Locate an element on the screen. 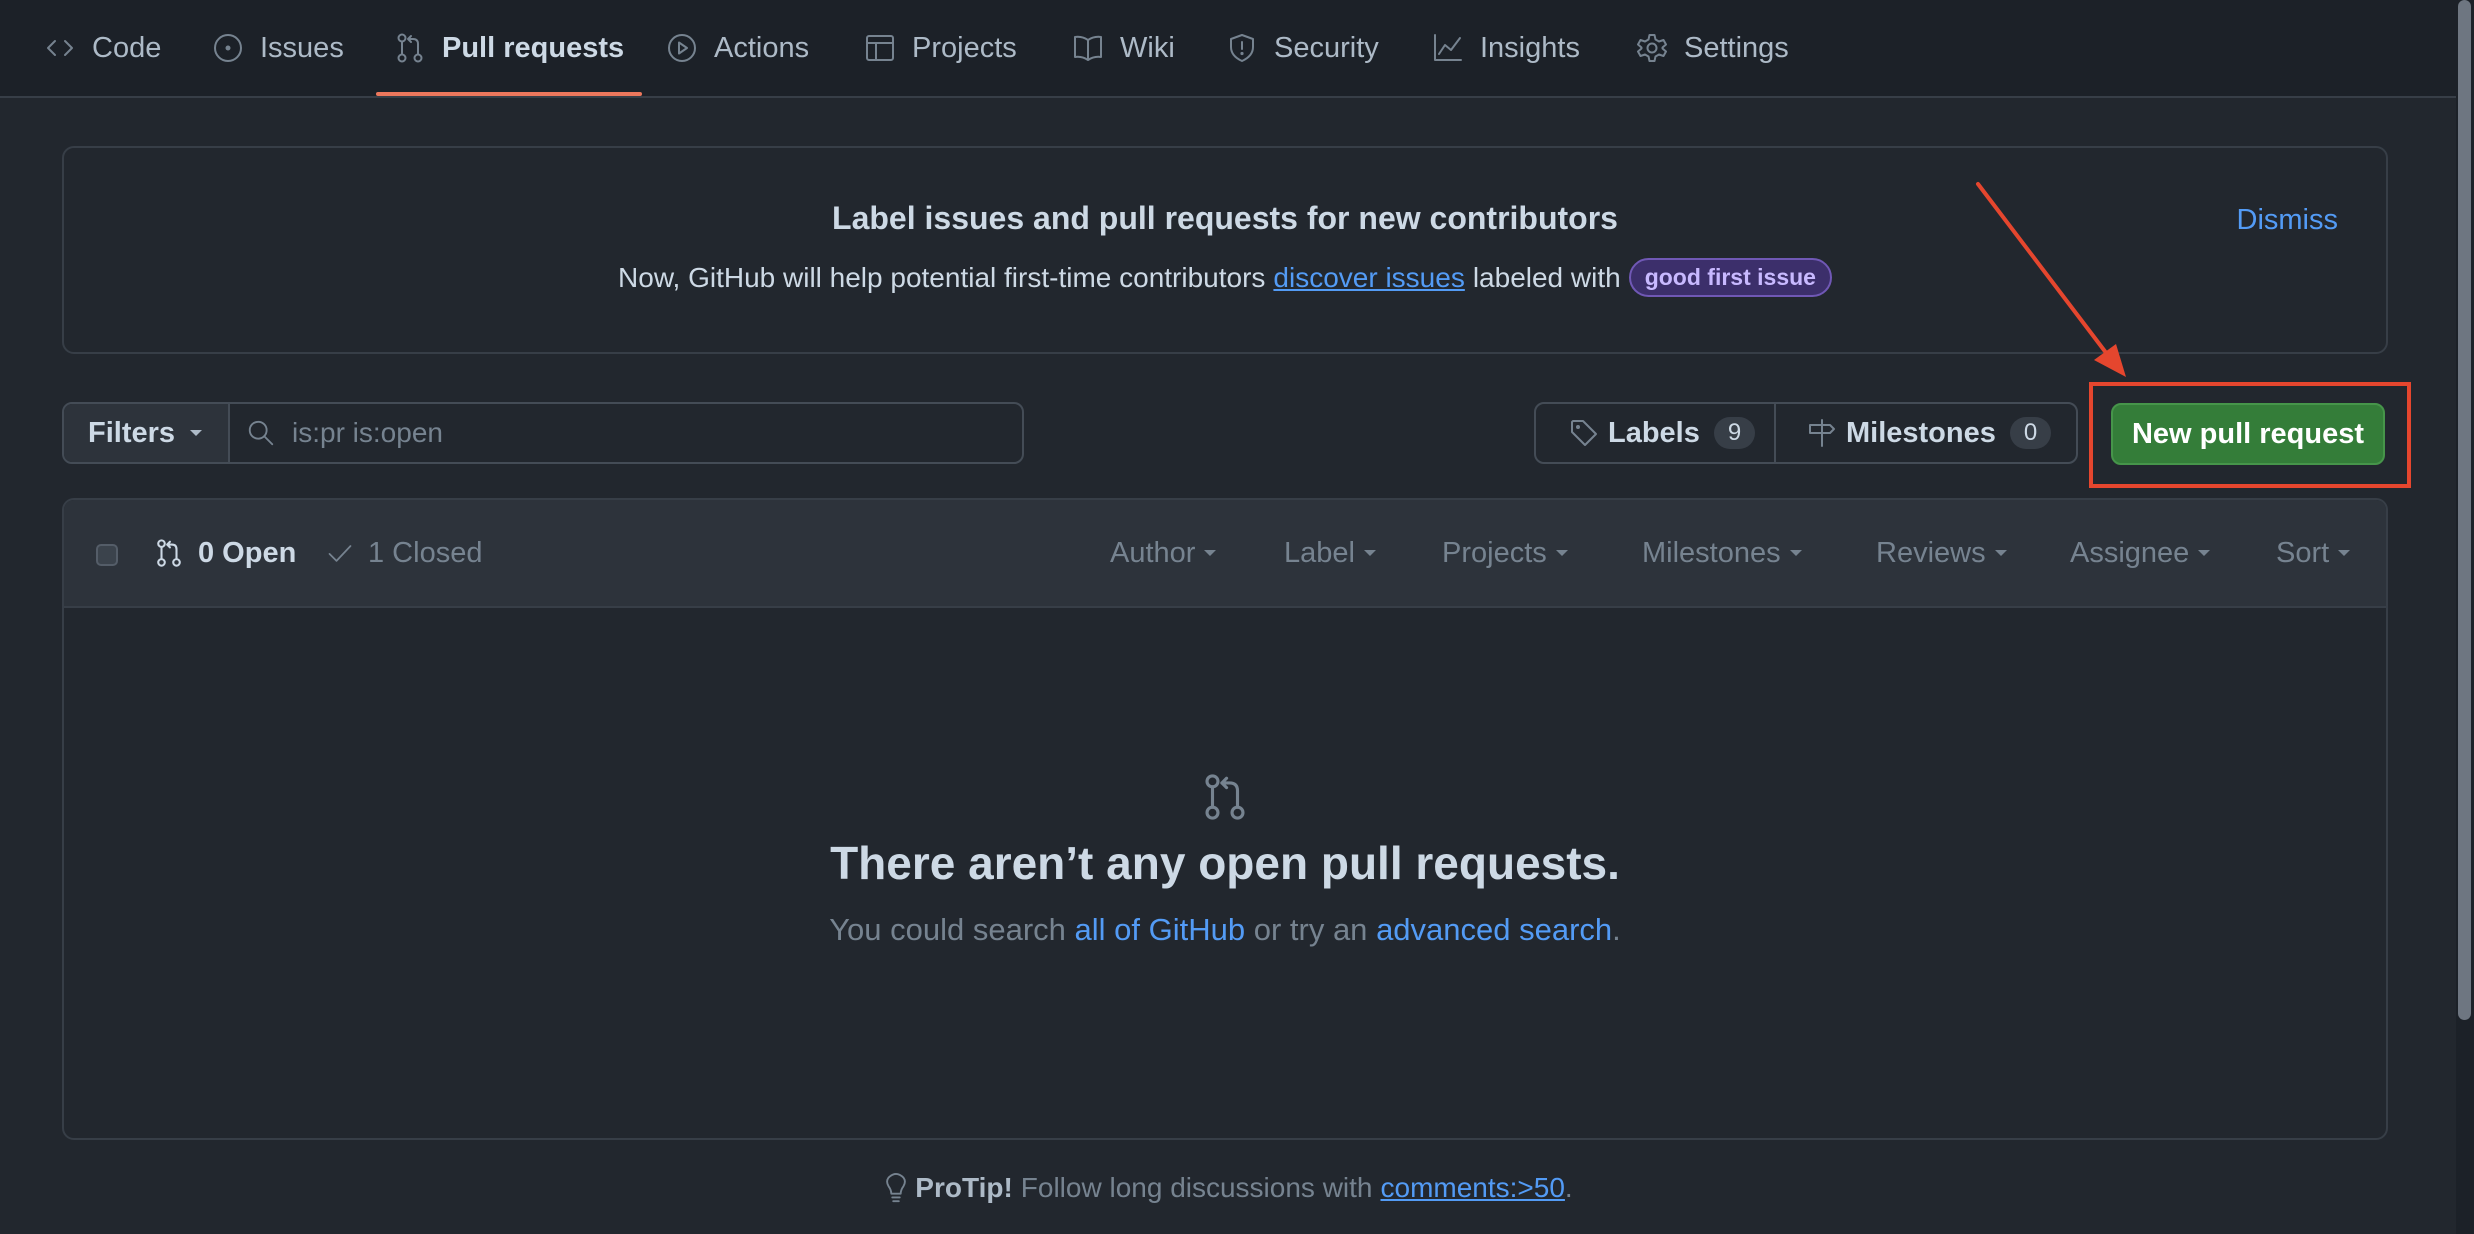  open-count-label: 0 Open is located at coordinates (247, 552).